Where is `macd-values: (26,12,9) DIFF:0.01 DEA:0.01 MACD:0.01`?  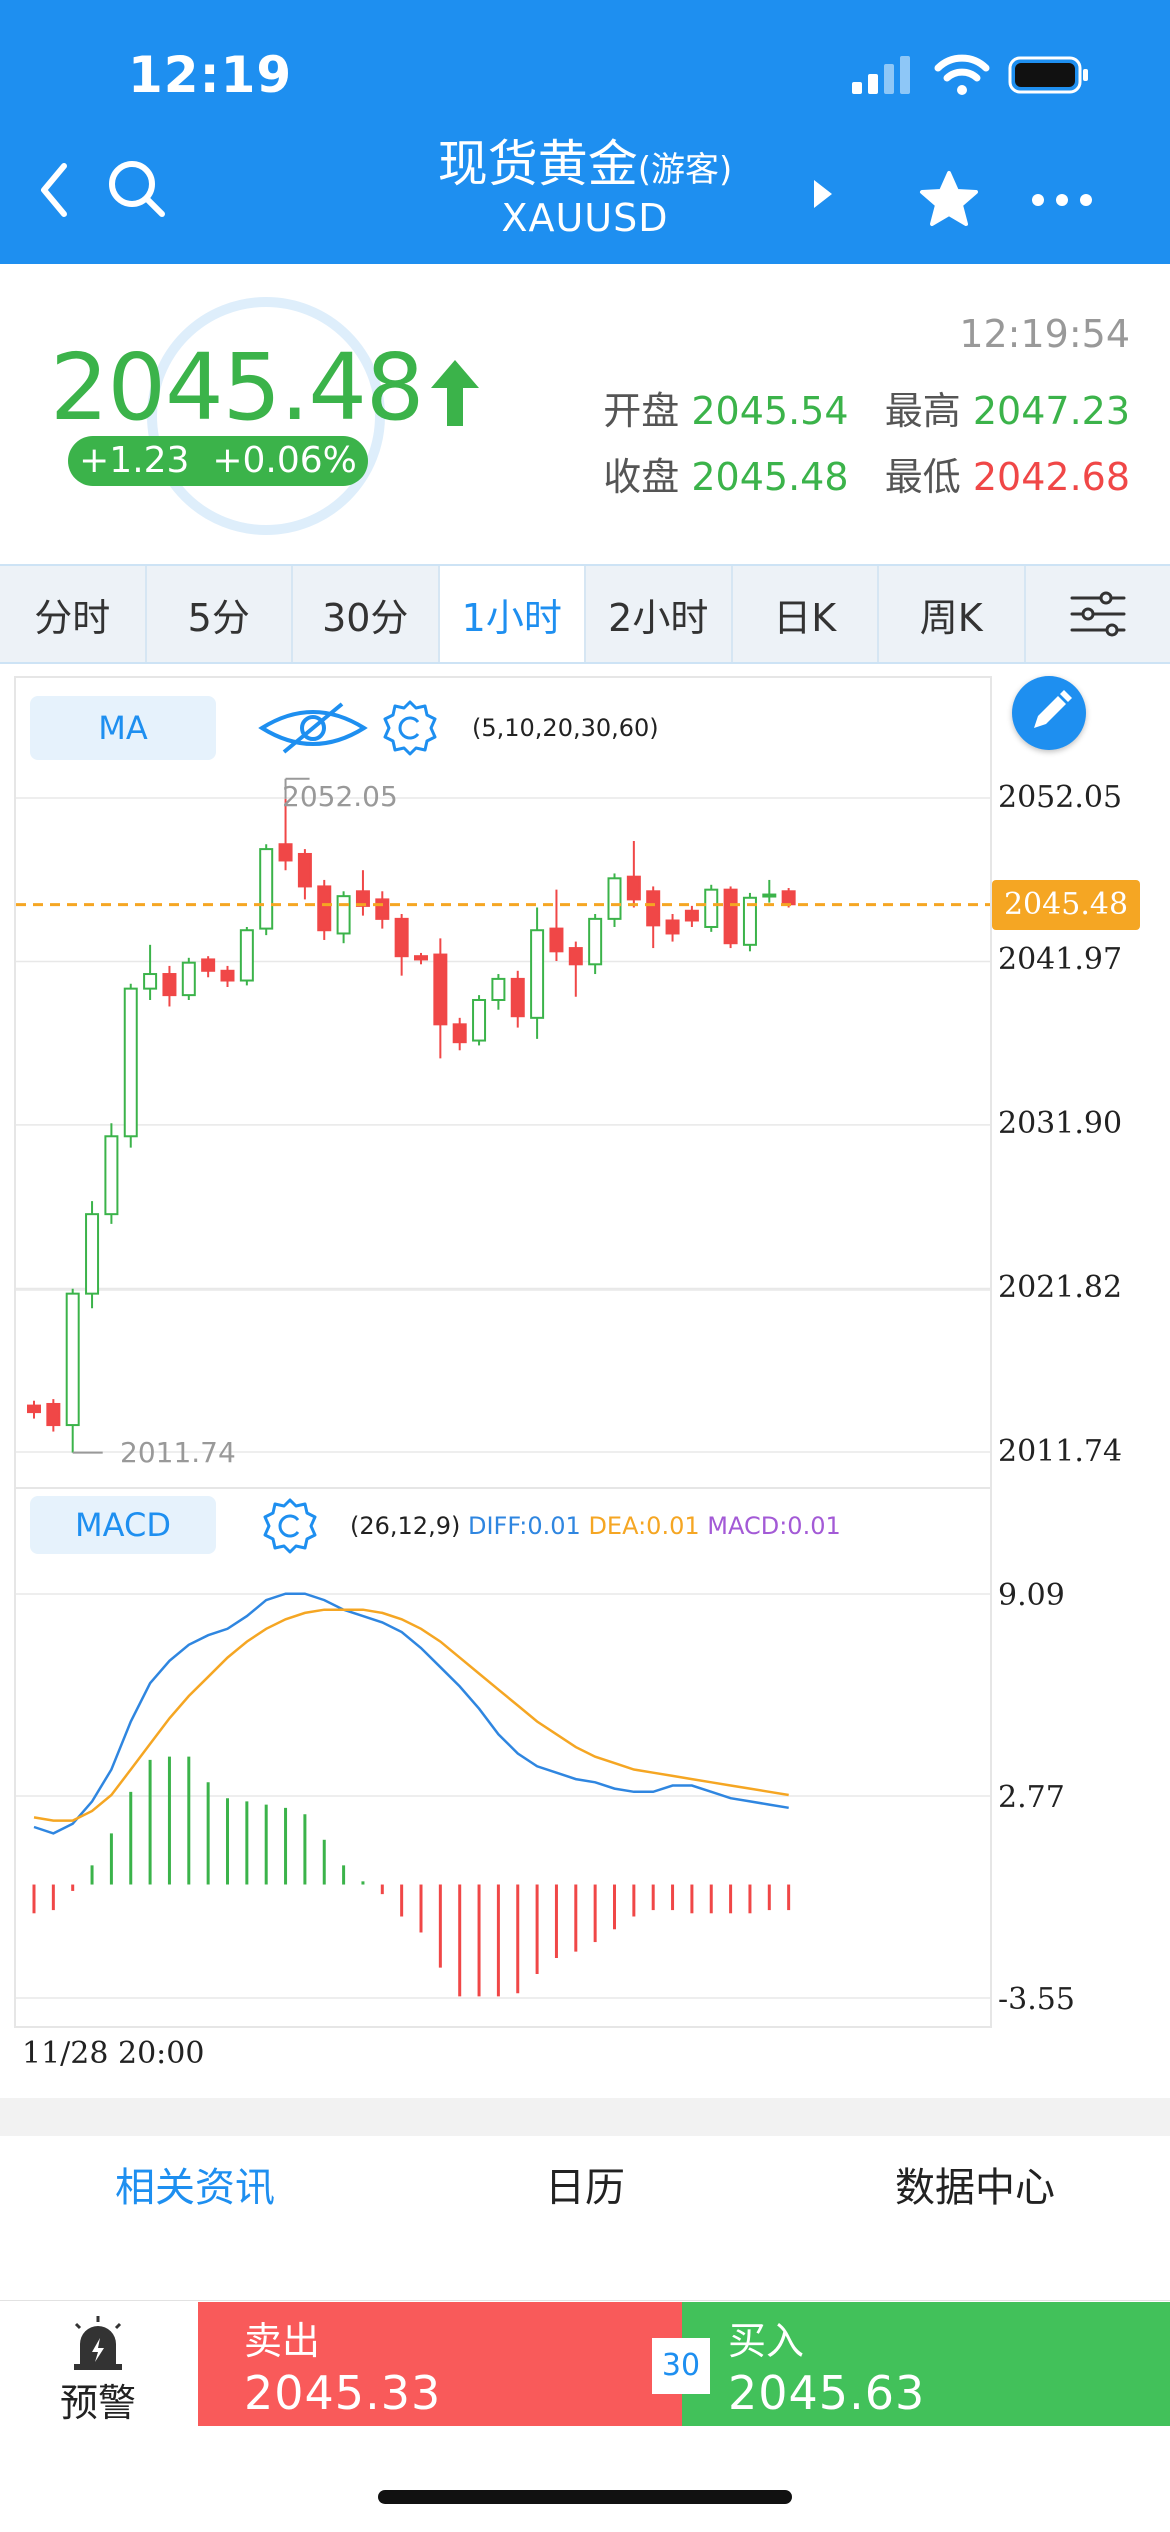 macd-values: (26,12,9) DIFF:0.01 DEA:0.01 MACD:0.01 is located at coordinates (595, 1526).